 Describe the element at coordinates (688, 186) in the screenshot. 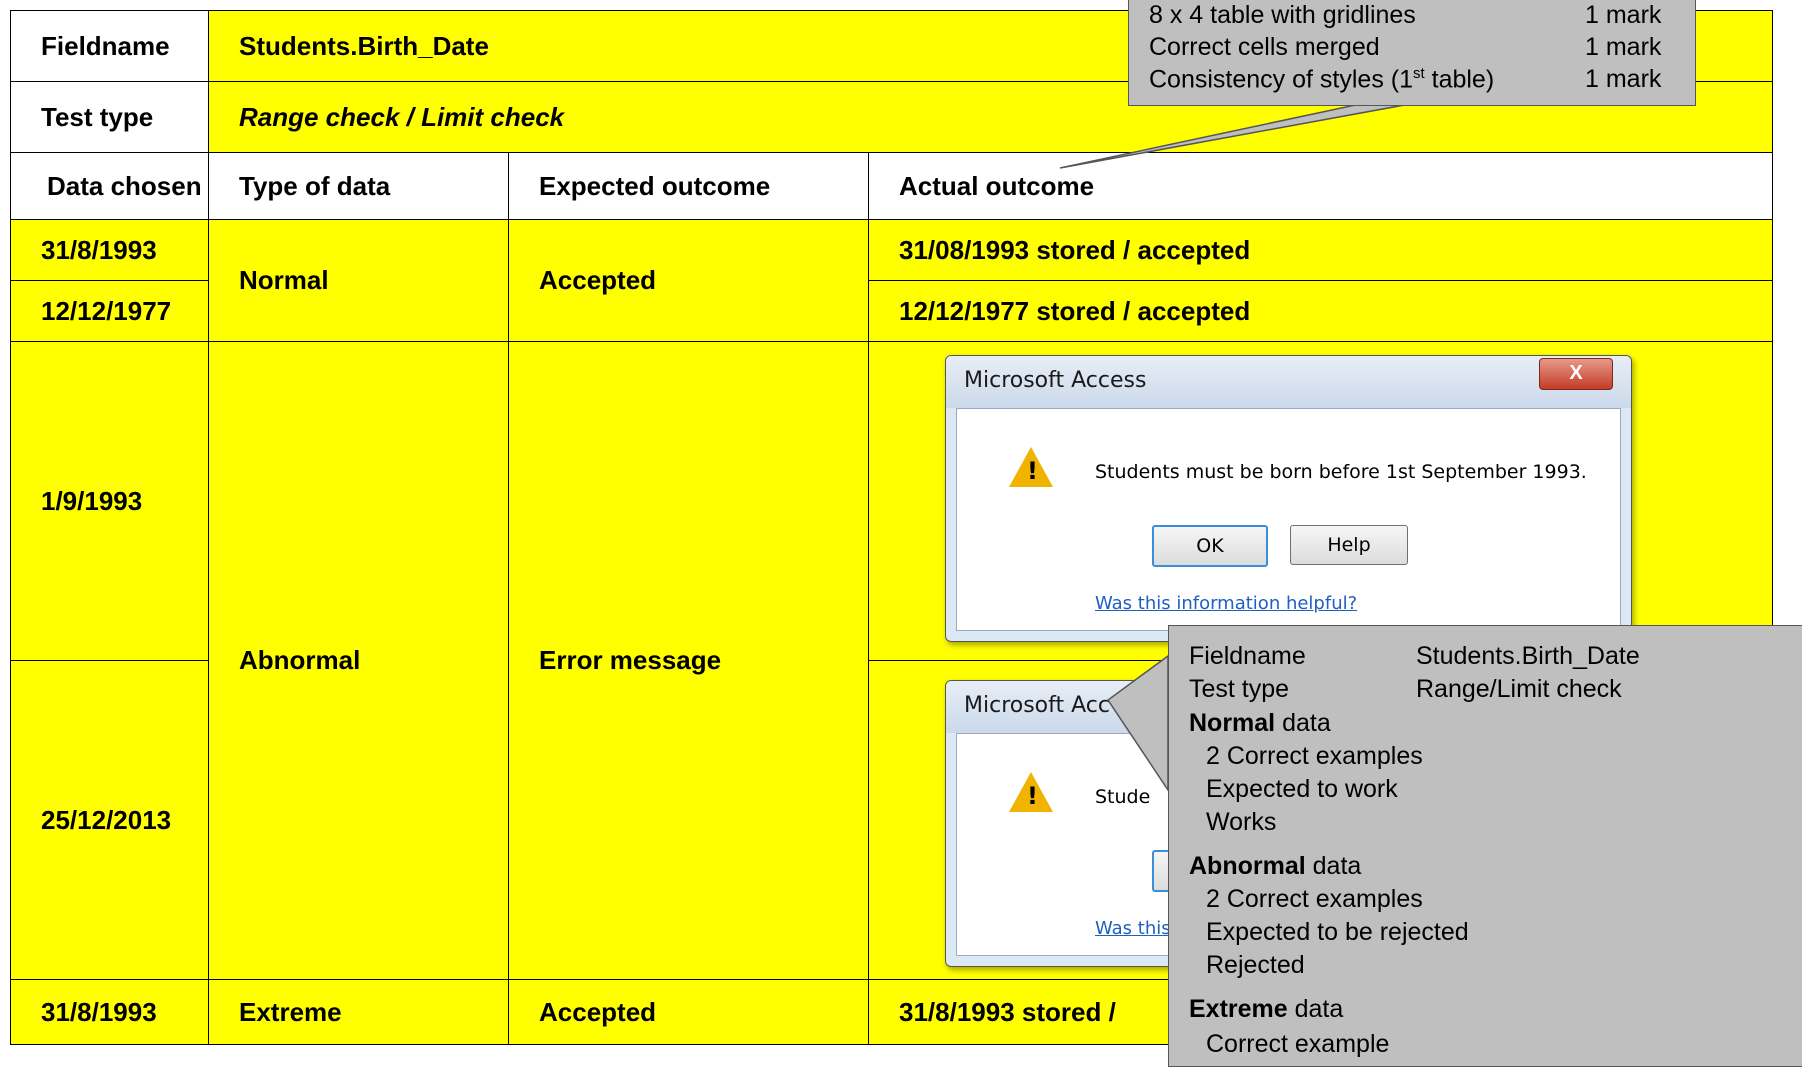

I see `header-expected-outcome: Expected outcome` at that location.